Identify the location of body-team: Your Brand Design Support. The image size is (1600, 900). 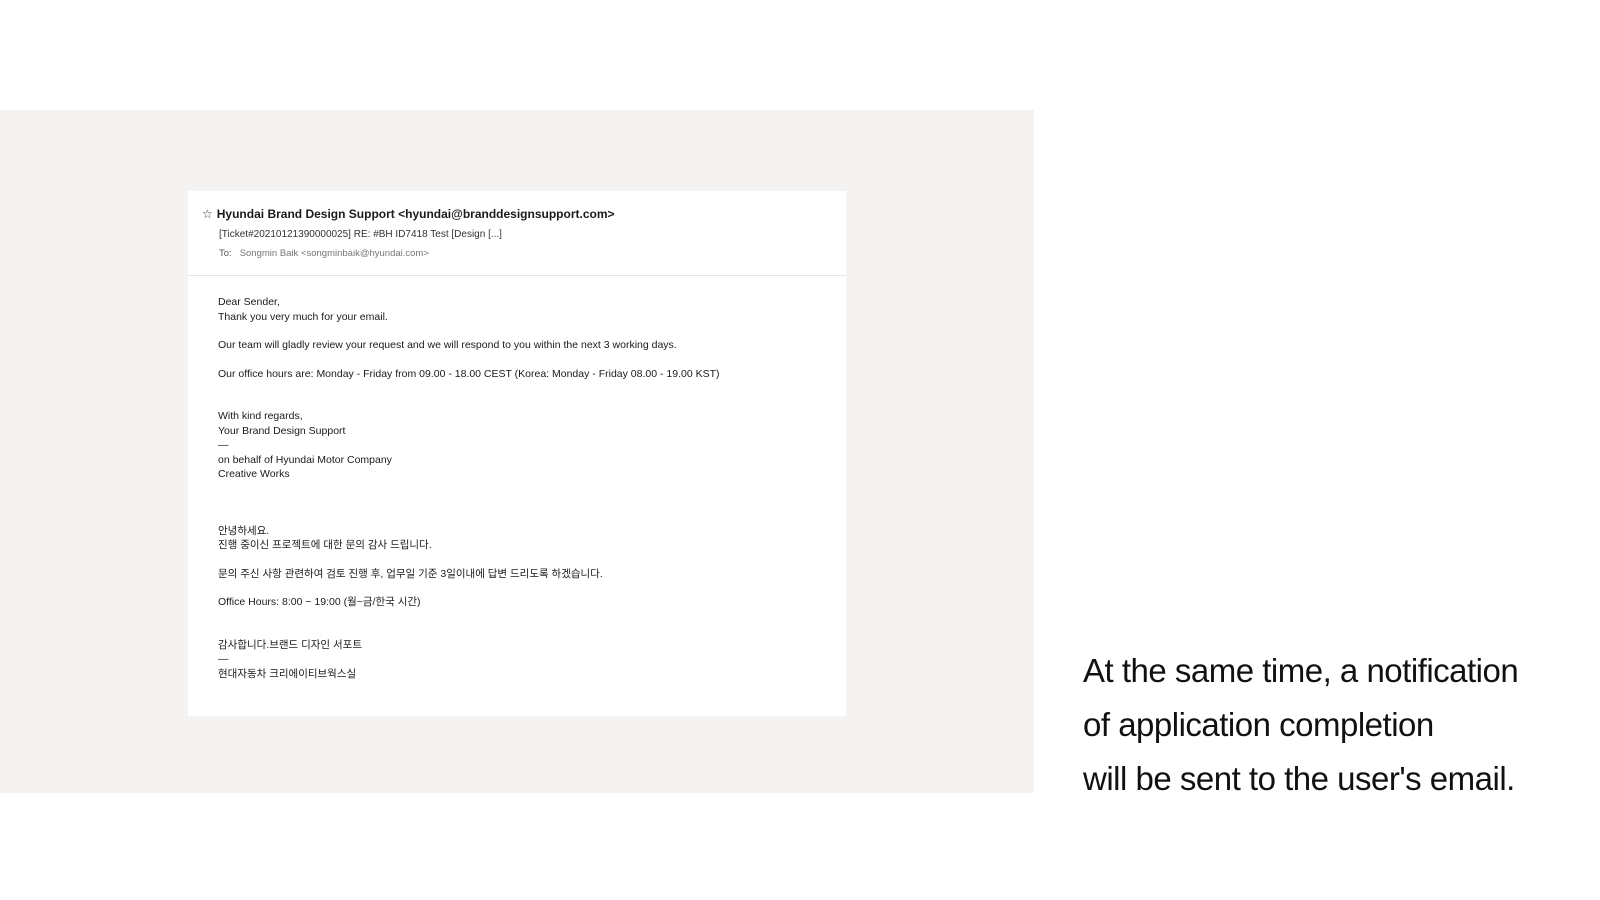
(282, 430).